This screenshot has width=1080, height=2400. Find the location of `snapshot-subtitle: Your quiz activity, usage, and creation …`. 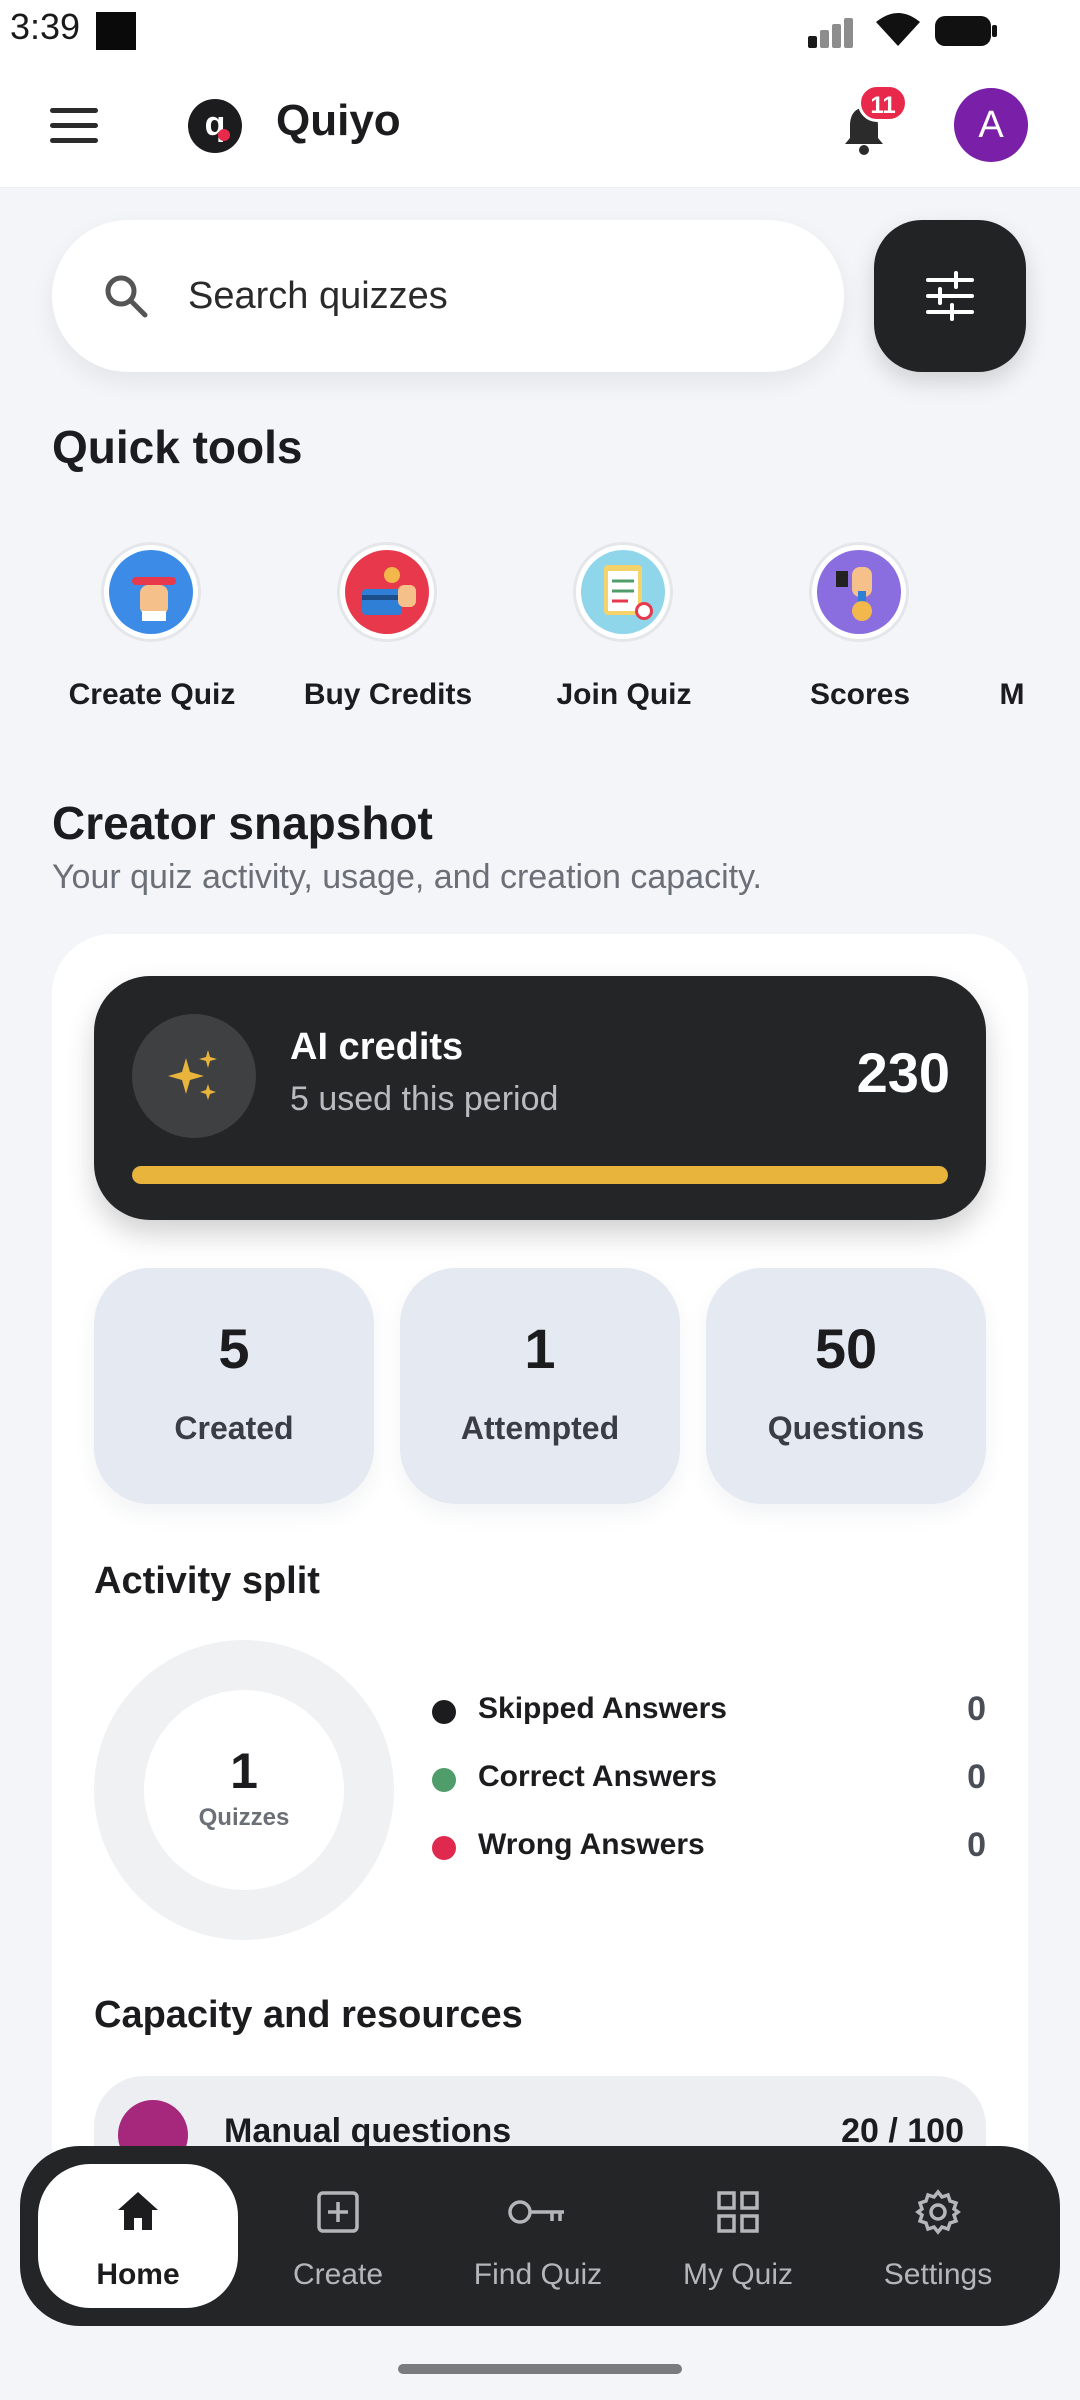

snapshot-subtitle: Your quiz activity, usage, and creation … is located at coordinates (407, 877).